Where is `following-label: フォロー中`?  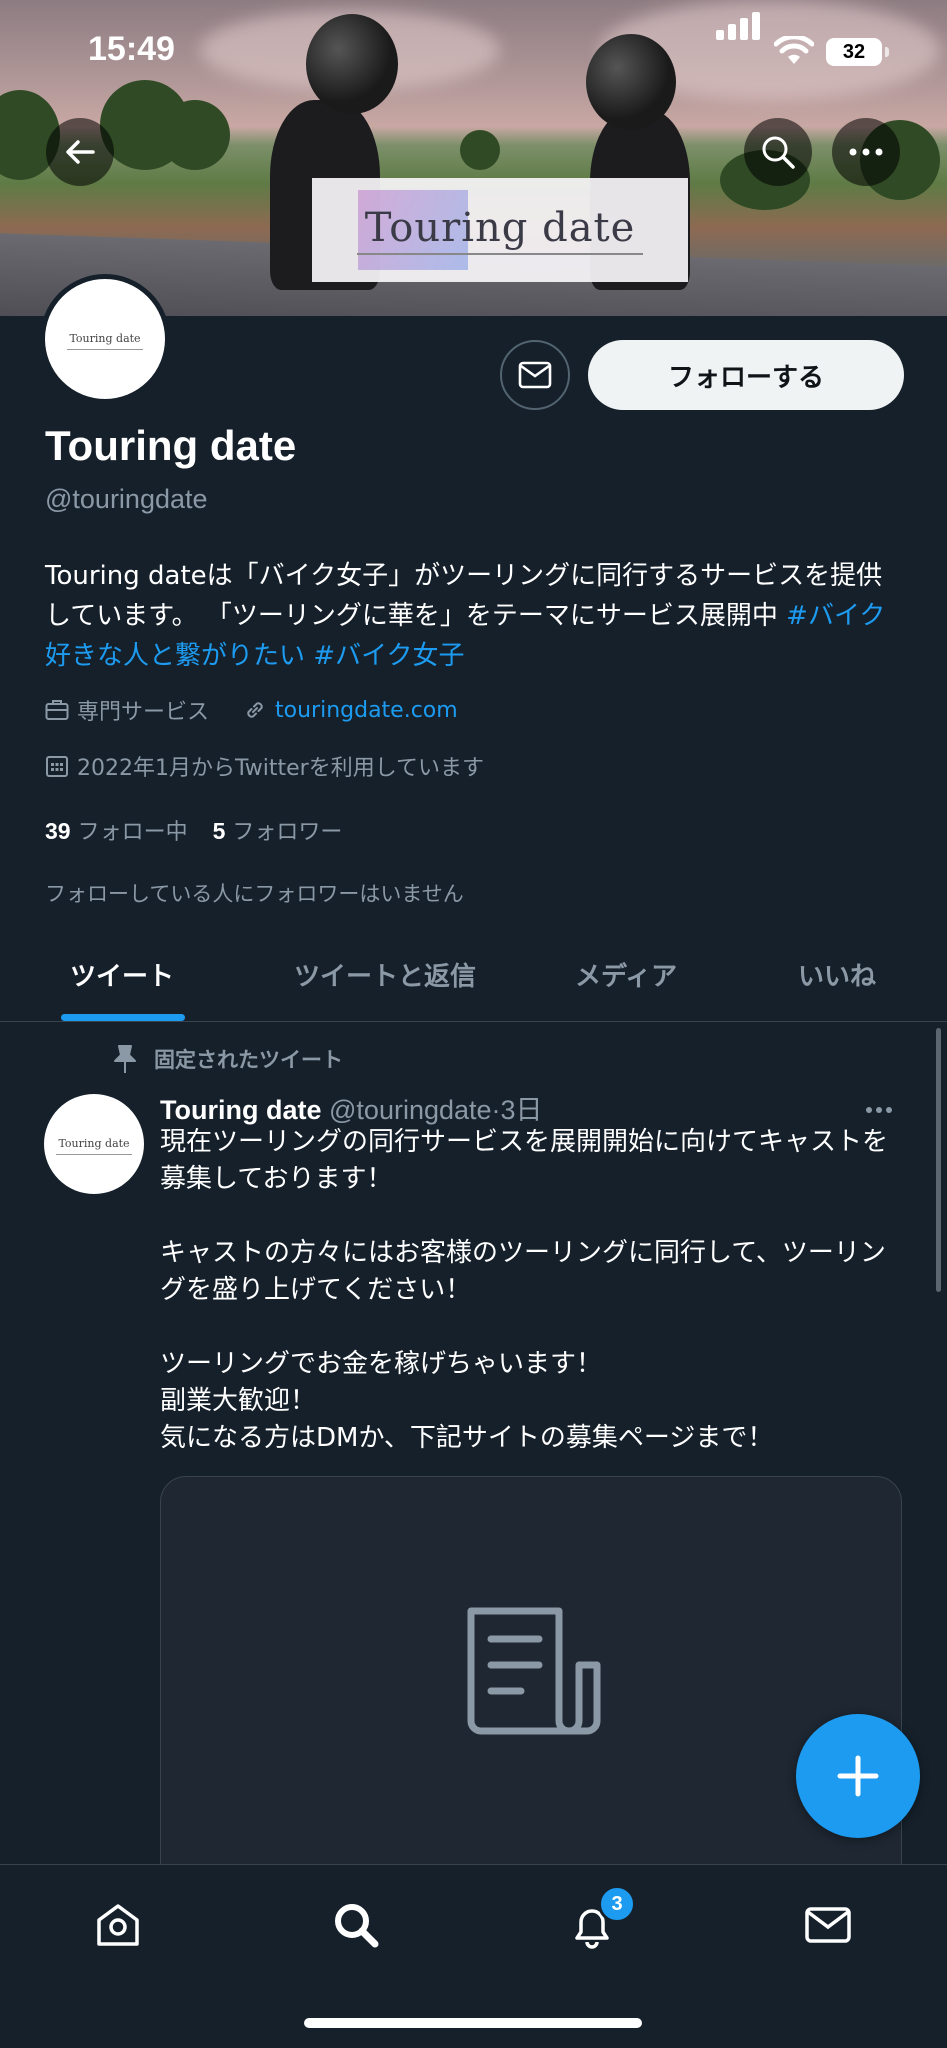 following-label: フォロー中 is located at coordinates (132, 832).